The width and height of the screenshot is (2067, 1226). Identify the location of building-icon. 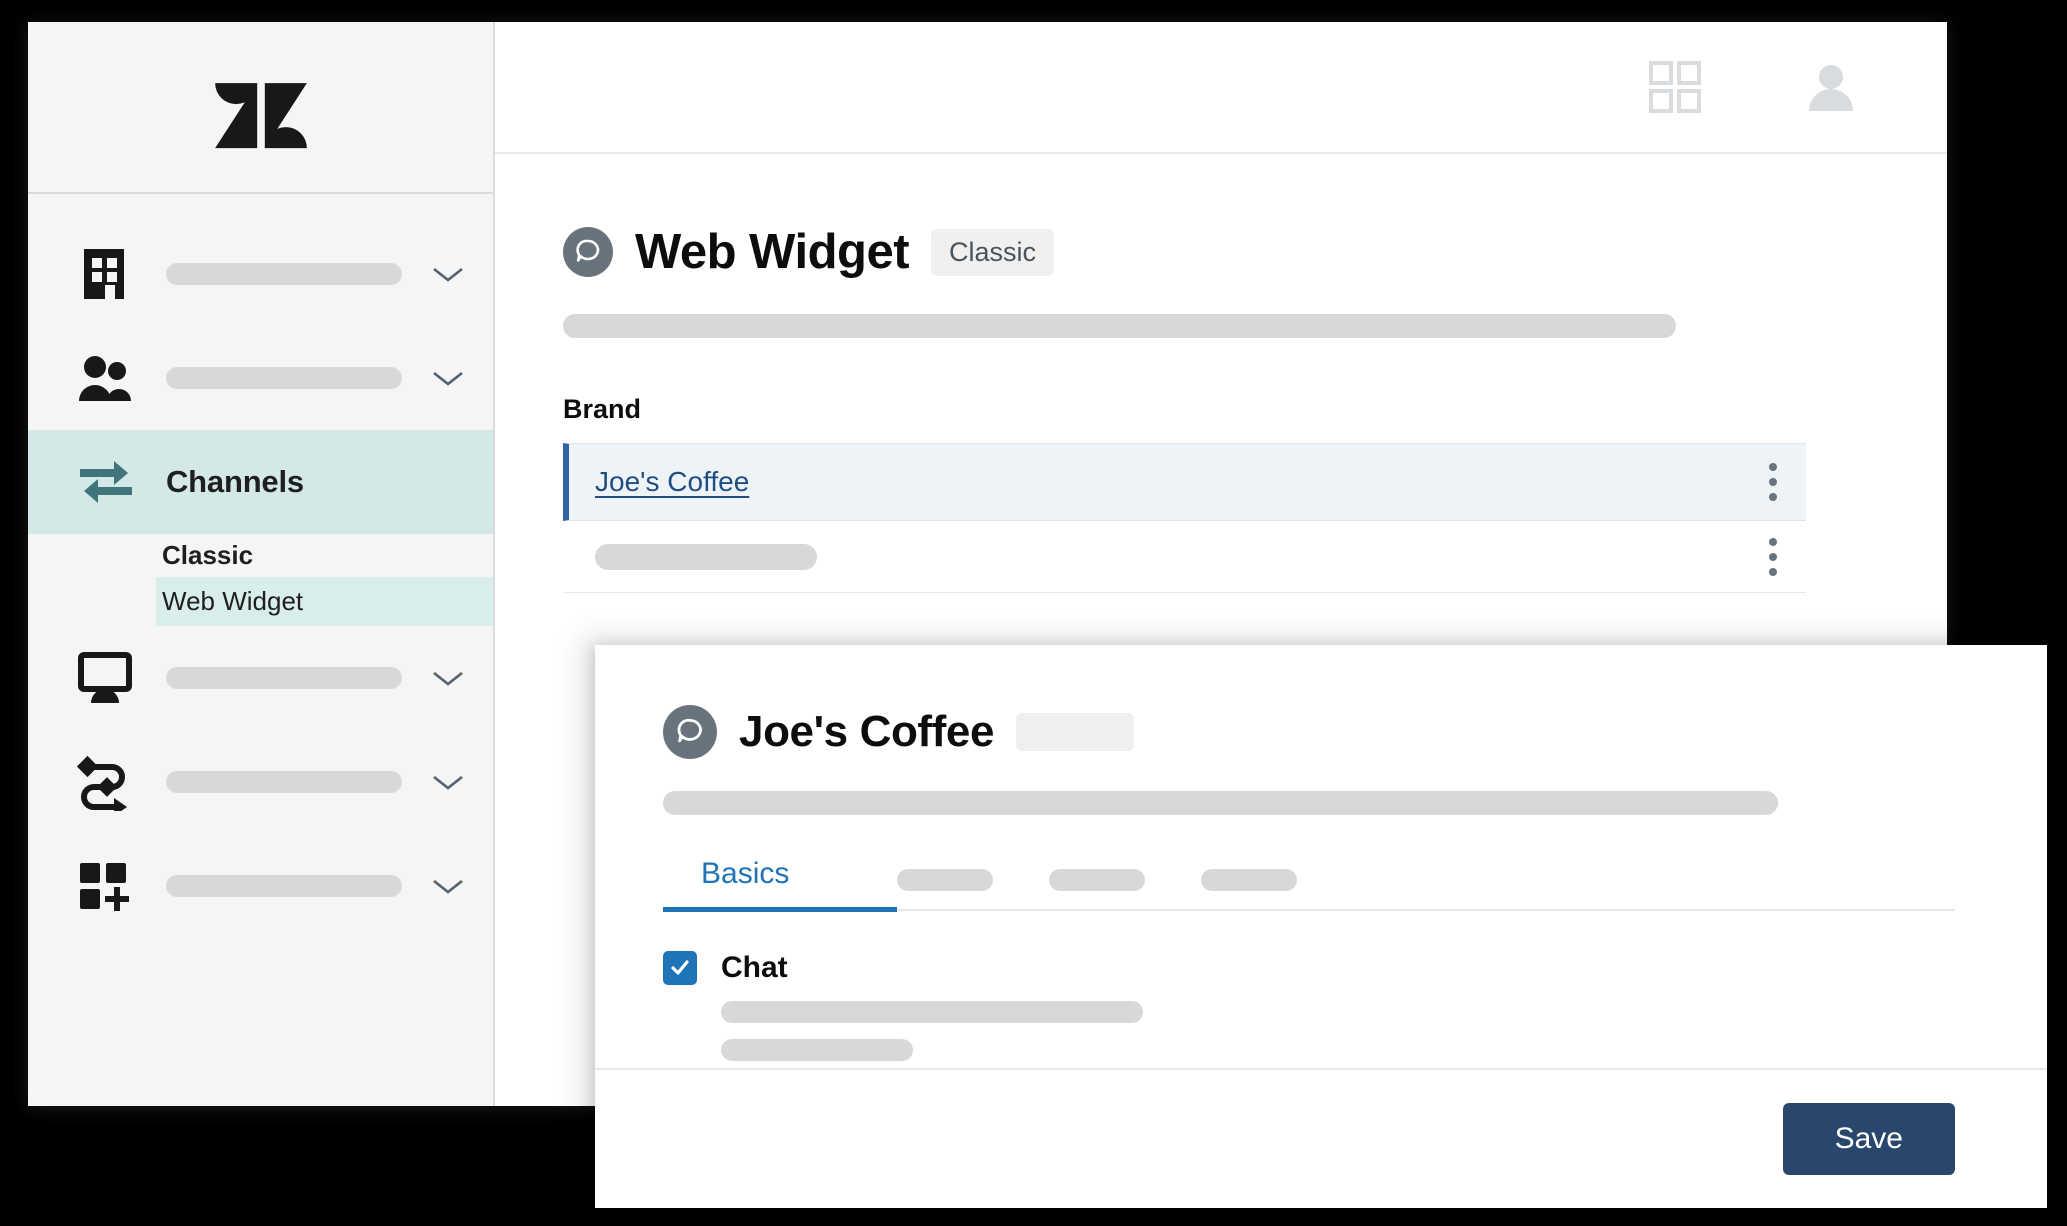
(109, 274).